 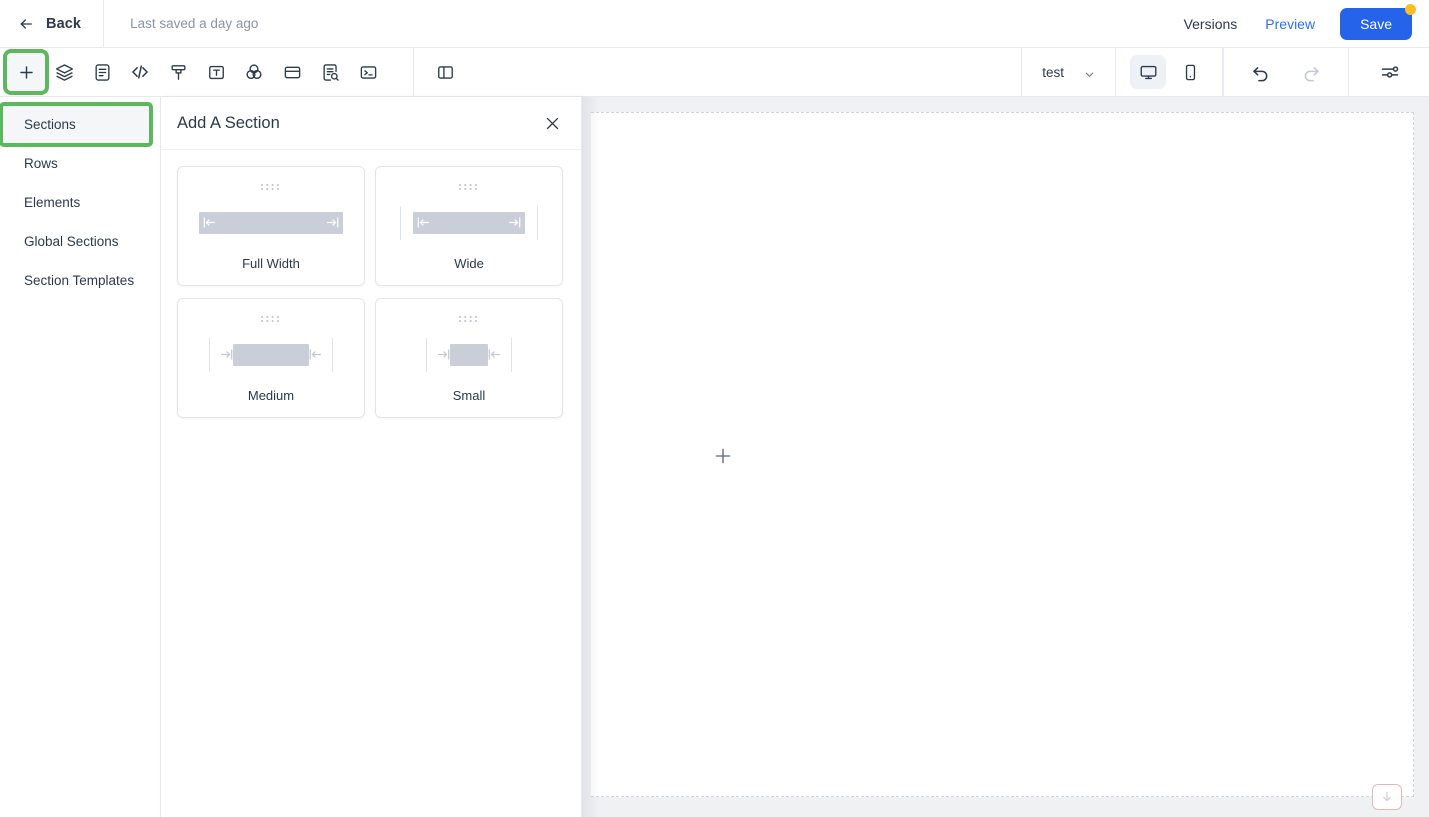 What do you see at coordinates (194, 23) in the screenshot?
I see `last-saved-status: Last saved a day ago` at bounding box center [194, 23].